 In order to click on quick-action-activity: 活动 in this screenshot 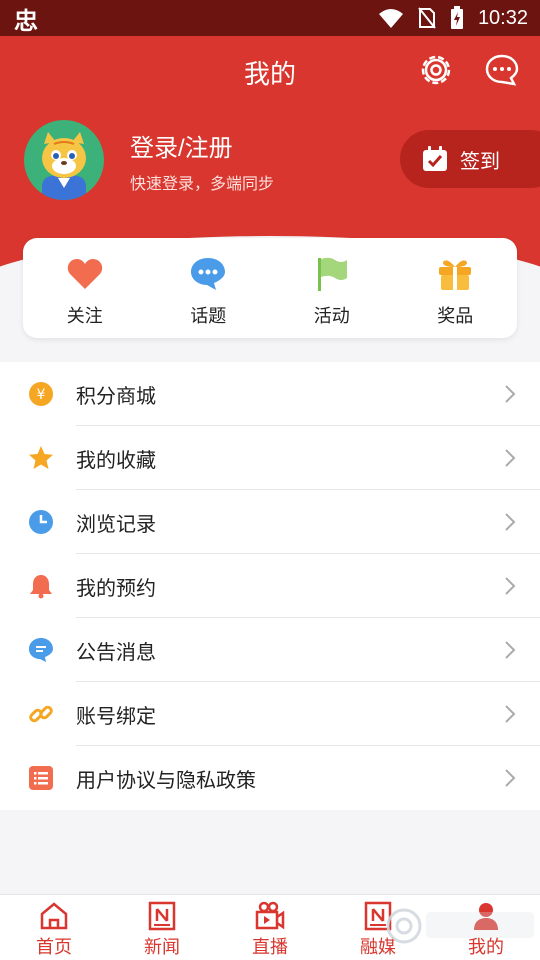, I will do `click(332, 288)`.